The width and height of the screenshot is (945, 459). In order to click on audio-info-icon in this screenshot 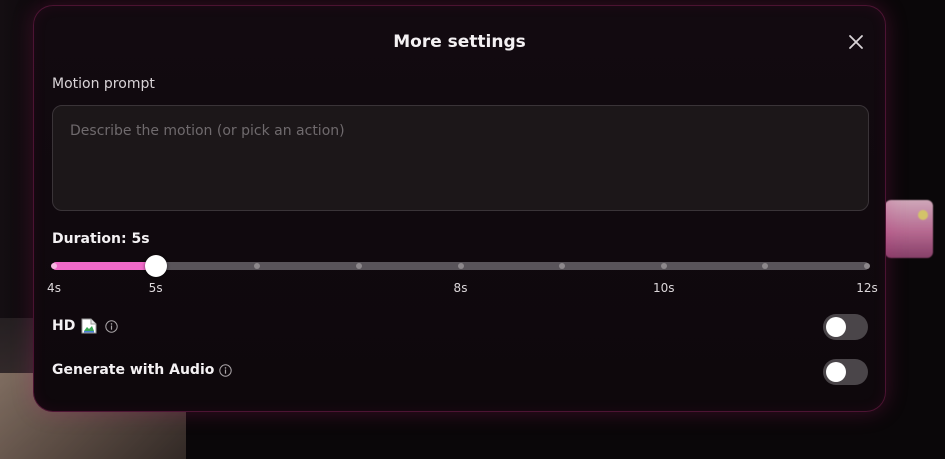, I will do `click(226, 370)`.